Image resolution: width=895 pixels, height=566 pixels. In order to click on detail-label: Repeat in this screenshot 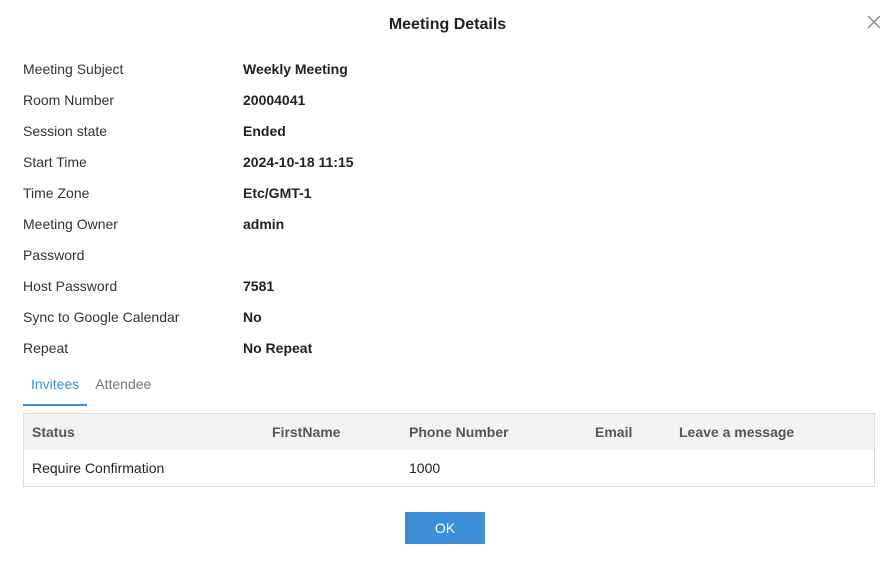, I will do `click(46, 347)`.